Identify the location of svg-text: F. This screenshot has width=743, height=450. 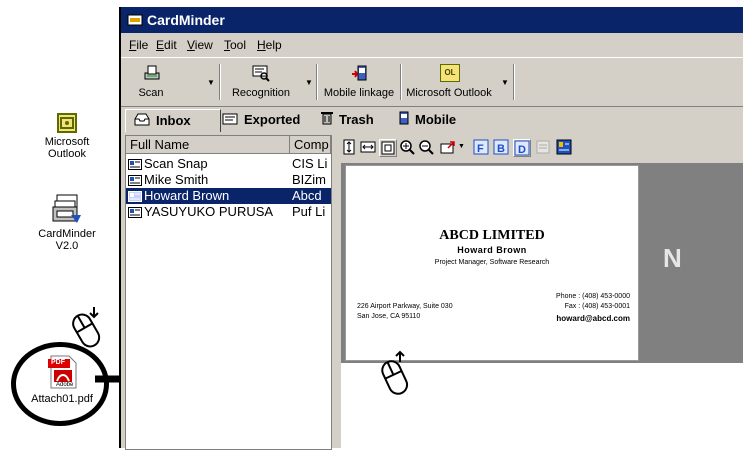
(480, 149).